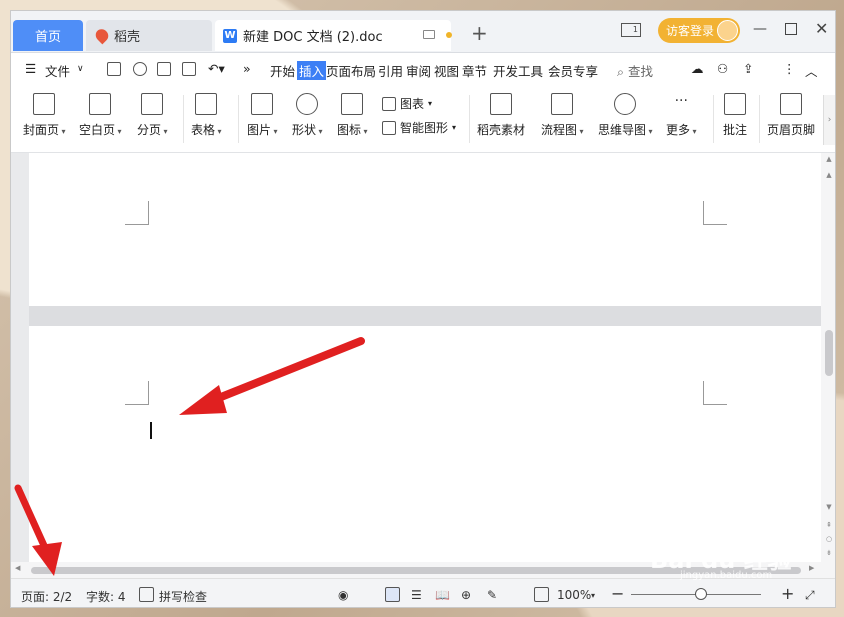  I want to click on tab-home: 首页, so click(48, 35).